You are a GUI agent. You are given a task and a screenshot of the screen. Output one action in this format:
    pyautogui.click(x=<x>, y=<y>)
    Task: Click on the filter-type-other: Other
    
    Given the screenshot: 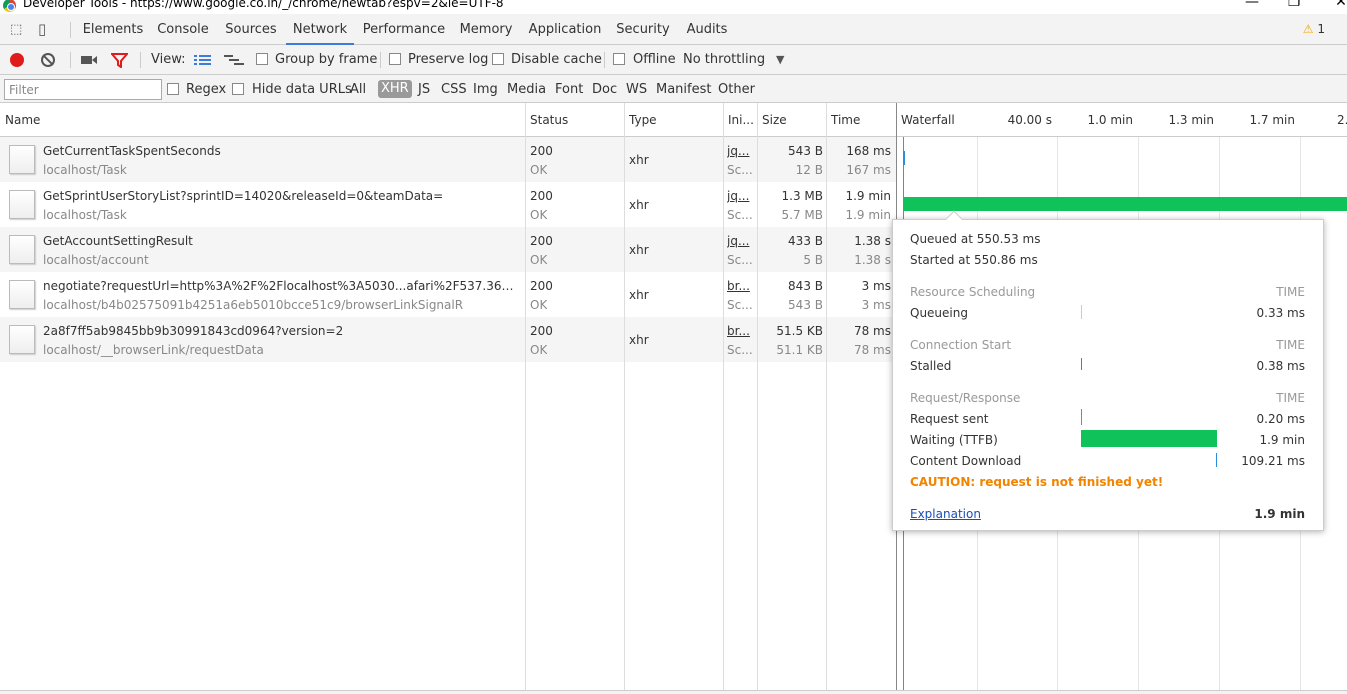 What is the action you would take?
    pyautogui.click(x=736, y=89)
    